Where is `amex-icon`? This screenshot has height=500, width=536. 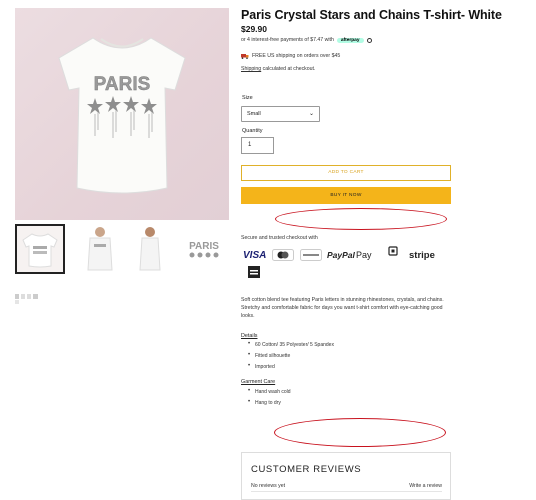
amex-icon is located at coordinates (254, 274).